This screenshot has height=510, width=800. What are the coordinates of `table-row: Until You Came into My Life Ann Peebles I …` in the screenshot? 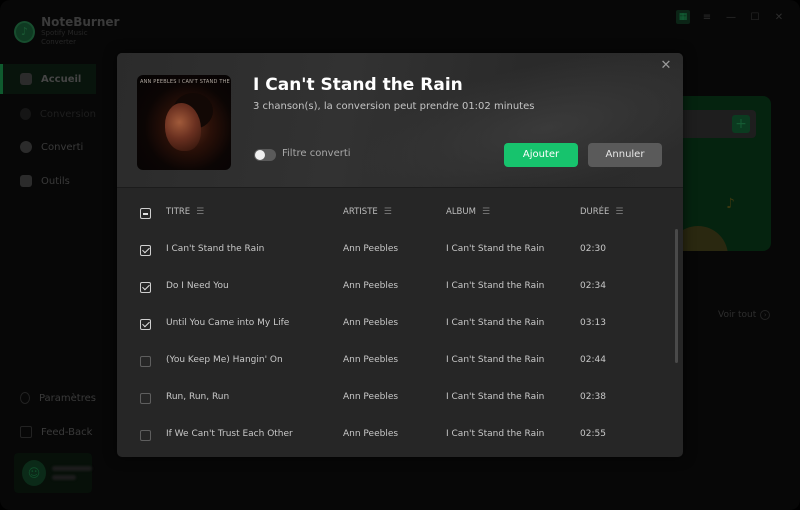 It's located at (392, 325).